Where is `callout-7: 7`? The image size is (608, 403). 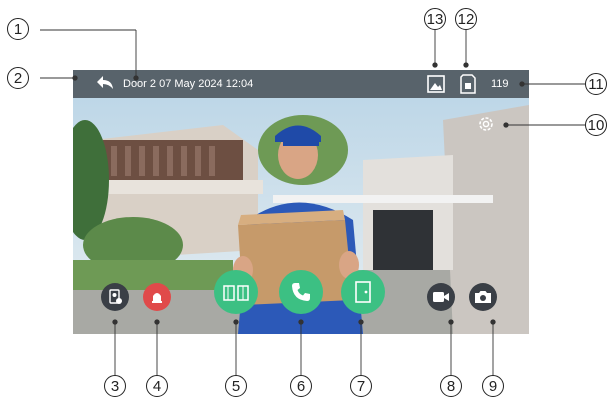
callout-7: 7 is located at coordinates (361, 386).